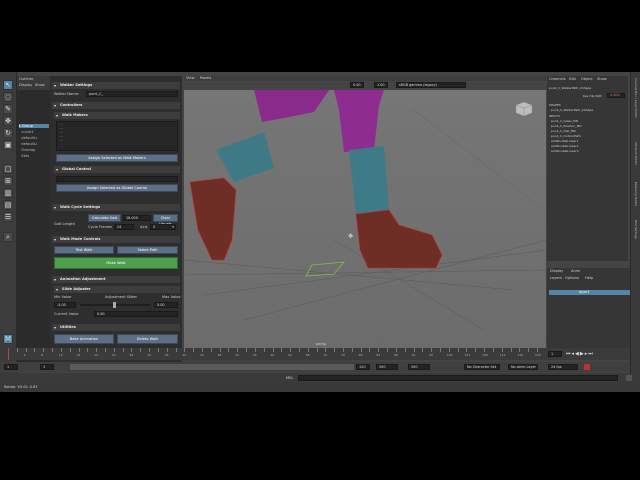 The image size is (640, 480). I want to click on viewport-menu-view: View, so click(190, 78).